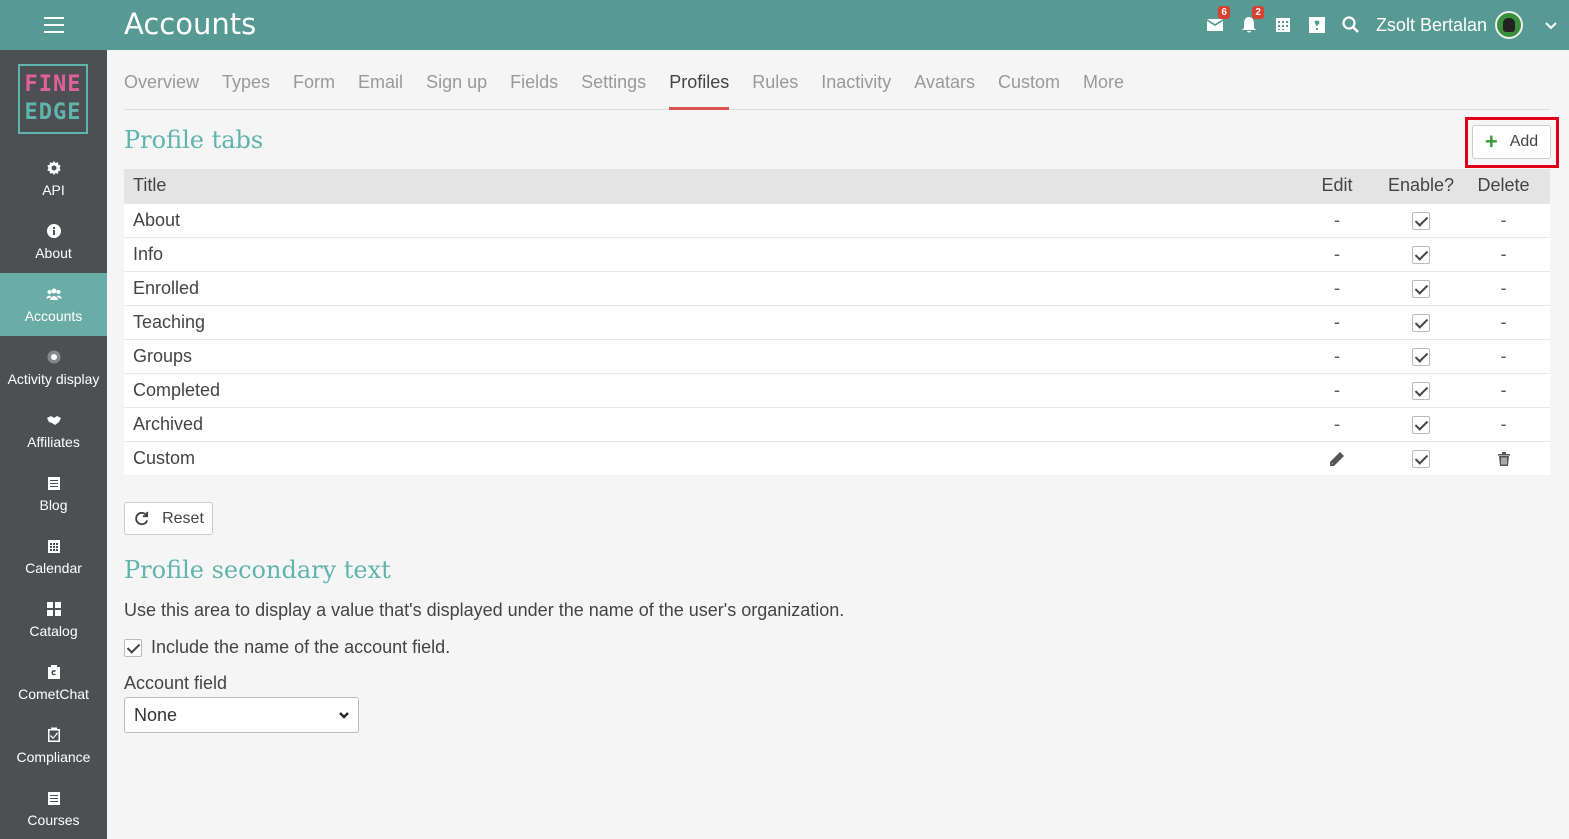 This screenshot has width=1569, height=839. What do you see at coordinates (53, 25) in the screenshot?
I see `menu-icon` at bounding box center [53, 25].